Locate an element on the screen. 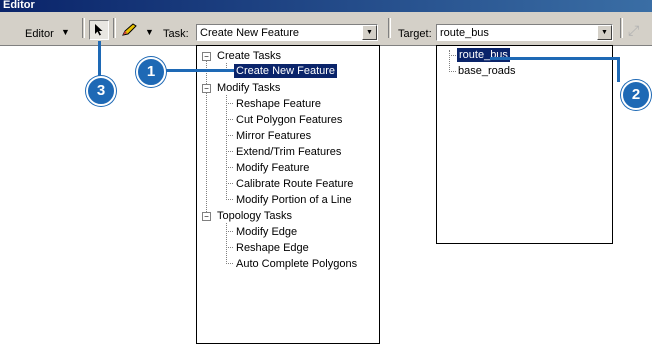 This screenshot has height=344, width=652. tree-item-extend-trim-features: Extend/Trim Features is located at coordinates (288, 152).